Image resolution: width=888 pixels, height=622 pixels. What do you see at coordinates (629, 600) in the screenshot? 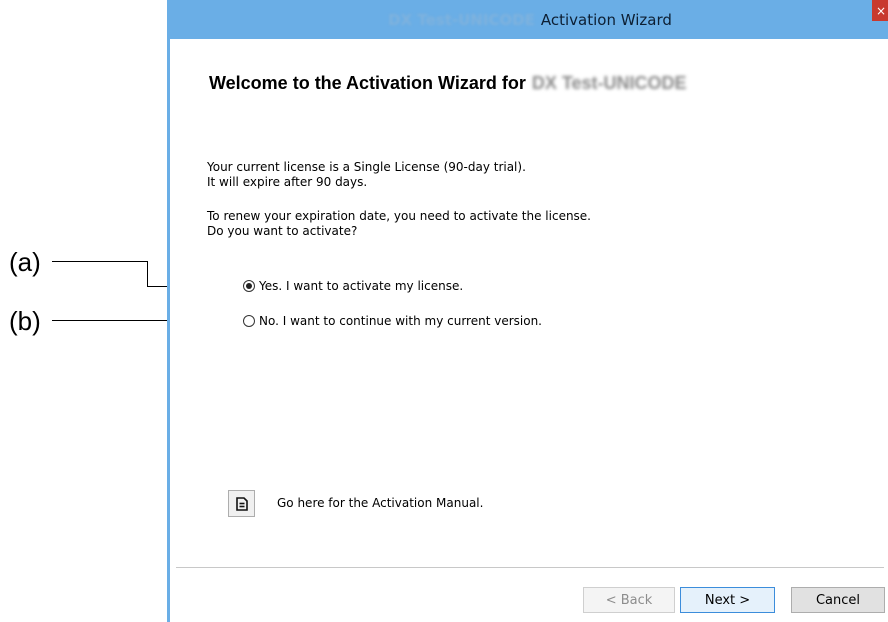
I see `back-button: < Back` at bounding box center [629, 600].